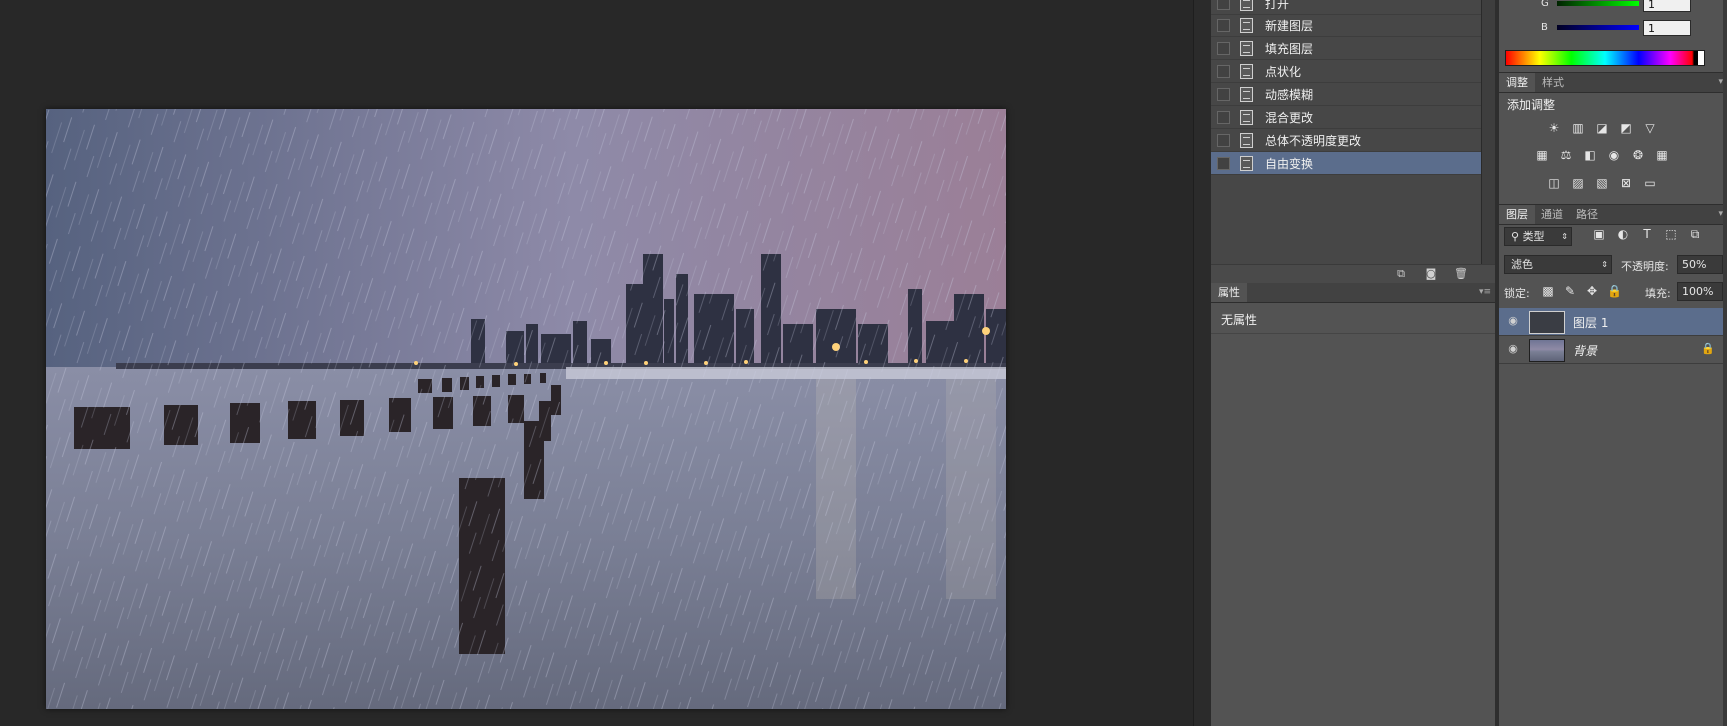 The width and height of the screenshot is (1727, 726). Describe the element at coordinates (1700, 291) in the screenshot. I see `fill-input: 100%` at that location.